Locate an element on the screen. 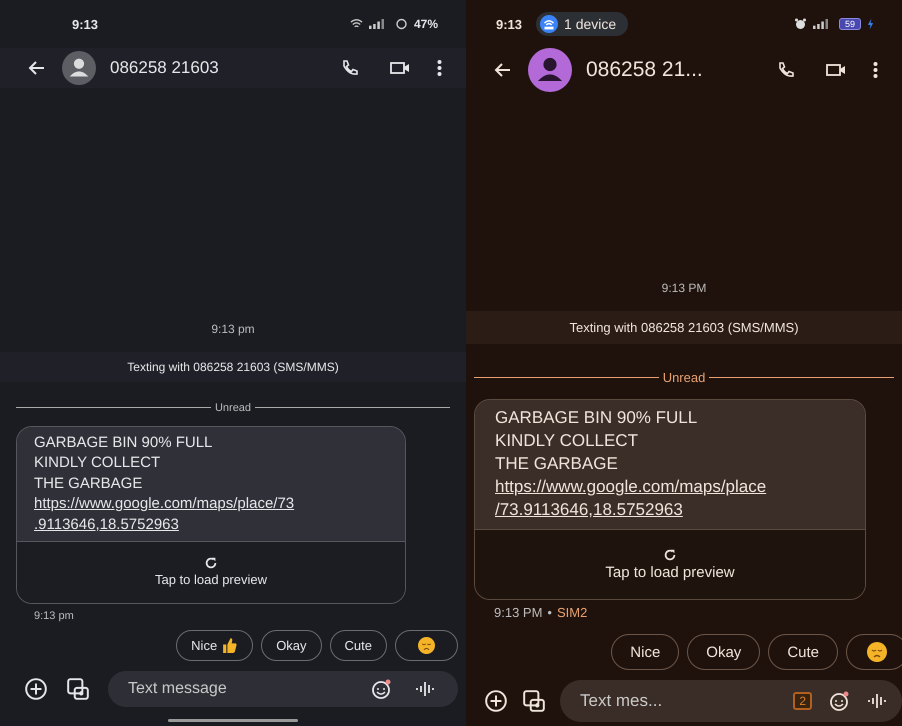 The height and width of the screenshot is (726, 902). message-field: Text mes... 2 is located at coordinates (731, 701).